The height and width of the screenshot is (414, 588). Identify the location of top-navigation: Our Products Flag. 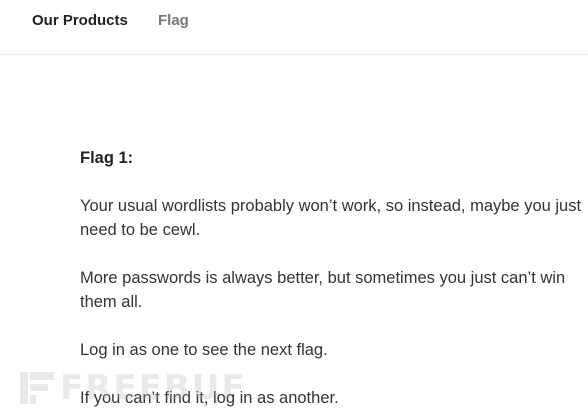
(294, 27).